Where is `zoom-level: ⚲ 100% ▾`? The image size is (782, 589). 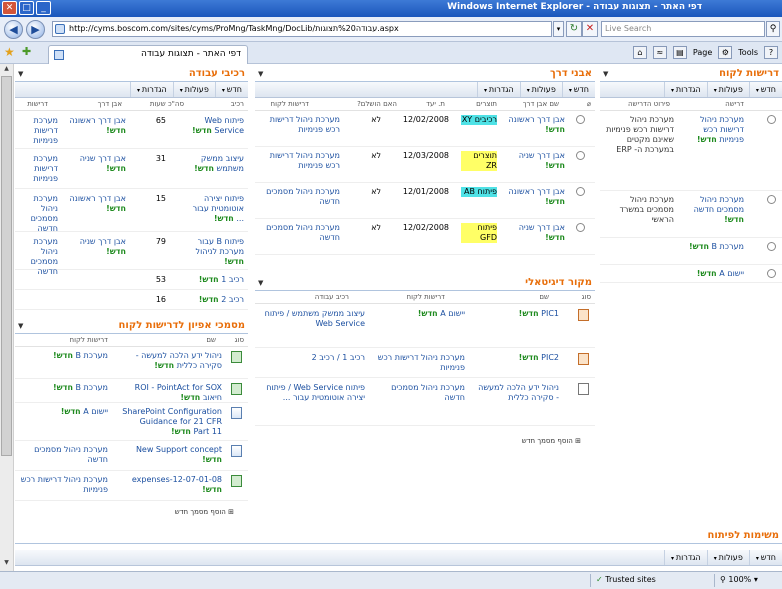 zoom-level: ⚲ 100% ▾ is located at coordinates (739, 579).